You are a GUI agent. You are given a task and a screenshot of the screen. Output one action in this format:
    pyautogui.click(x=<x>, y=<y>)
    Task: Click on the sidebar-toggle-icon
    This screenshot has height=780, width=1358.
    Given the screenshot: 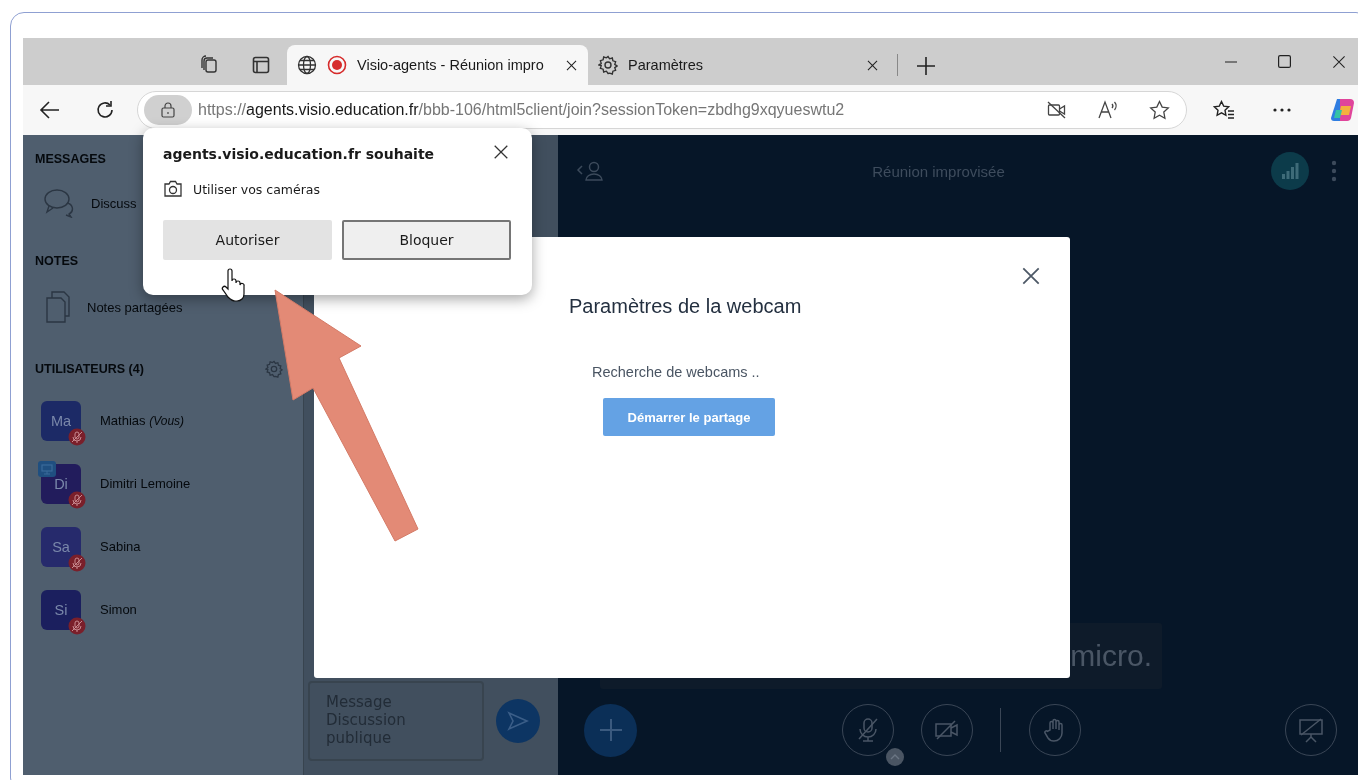 What is the action you would take?
    pyautogui.click(x=261, y=65)
    